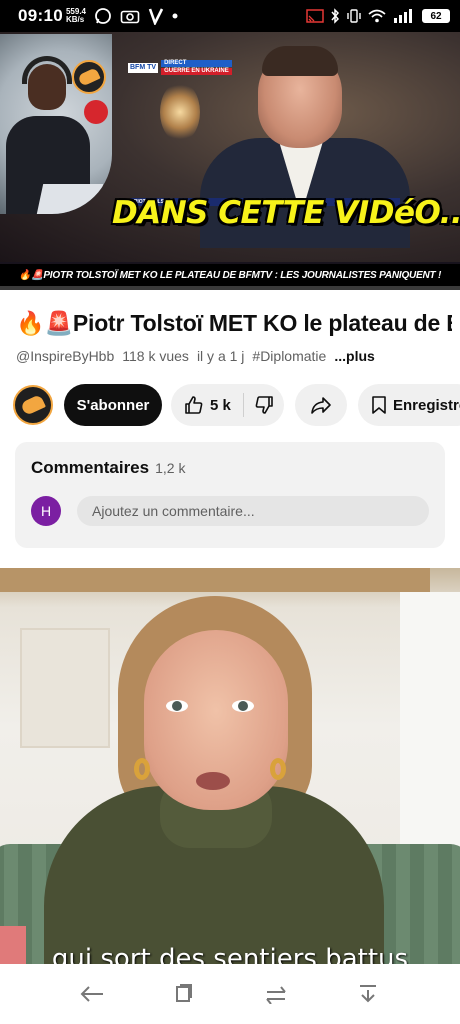  I want to click on network-speed: 559.4 KB/s, so click(76, 16).